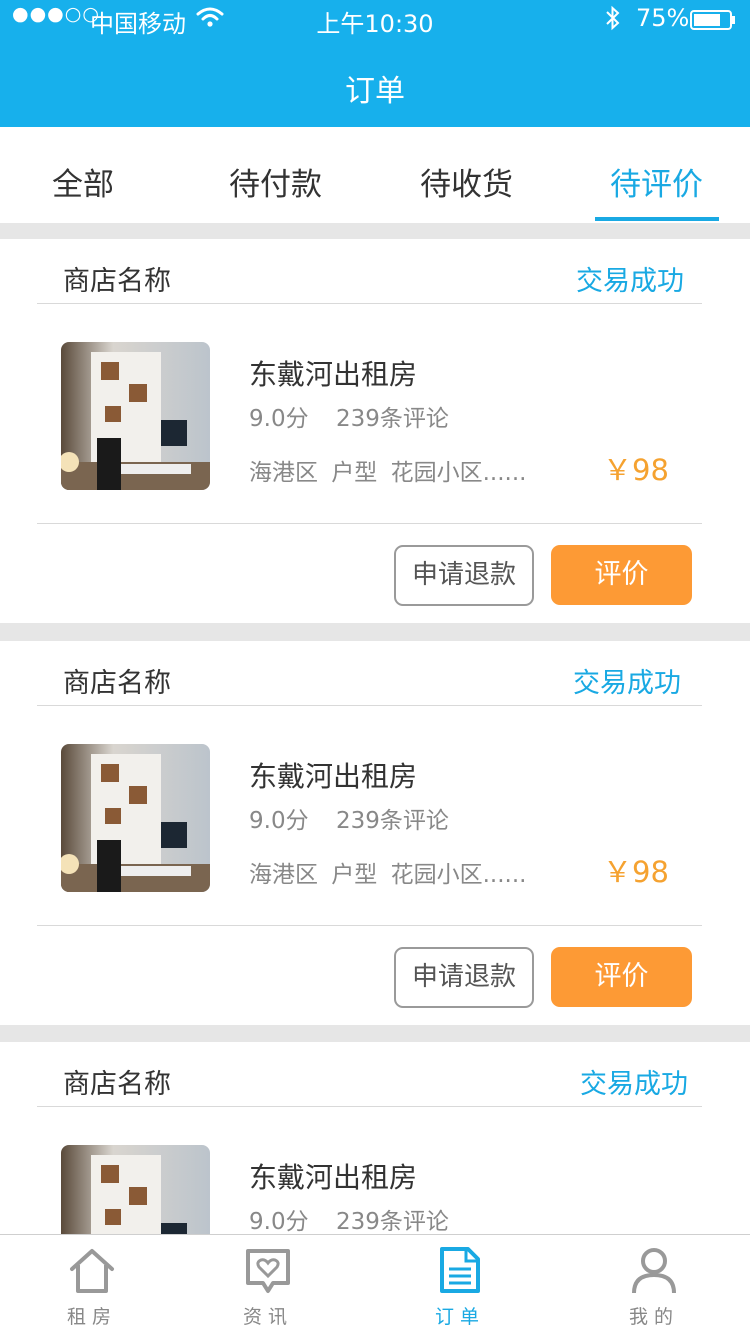 The image size is (750, 1335). I want to click on heart-chat-icon, so click(268, 1271).